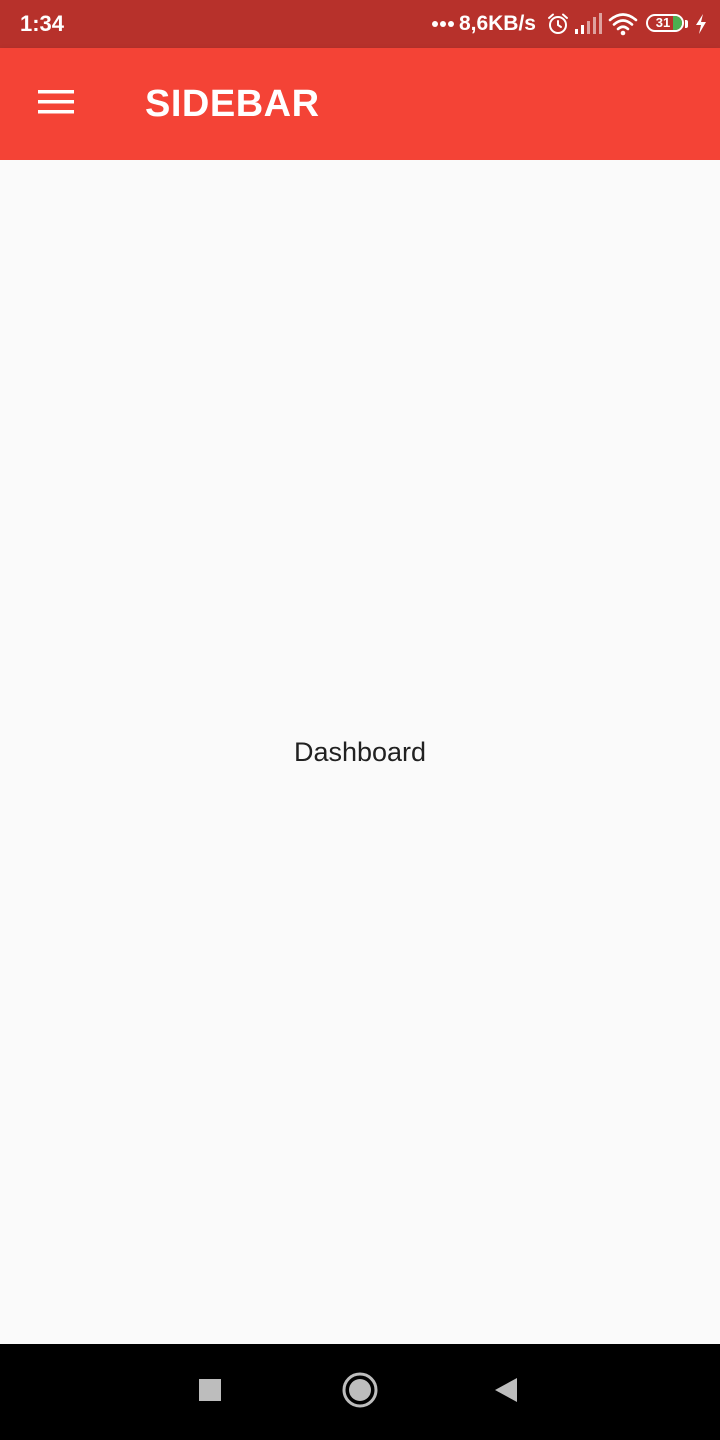 This screenshot has height=1440, width=720. I want to click on signal-icon, so click(589, 24).